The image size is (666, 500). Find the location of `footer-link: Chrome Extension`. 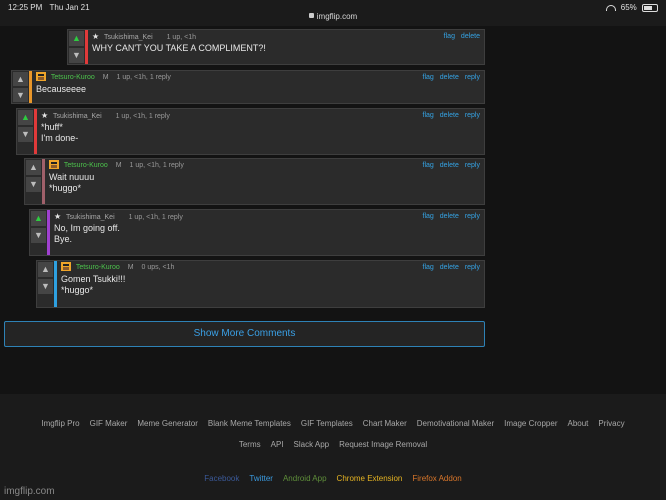

footer-link: Chrome Extension is located at coordinates (370, 478).